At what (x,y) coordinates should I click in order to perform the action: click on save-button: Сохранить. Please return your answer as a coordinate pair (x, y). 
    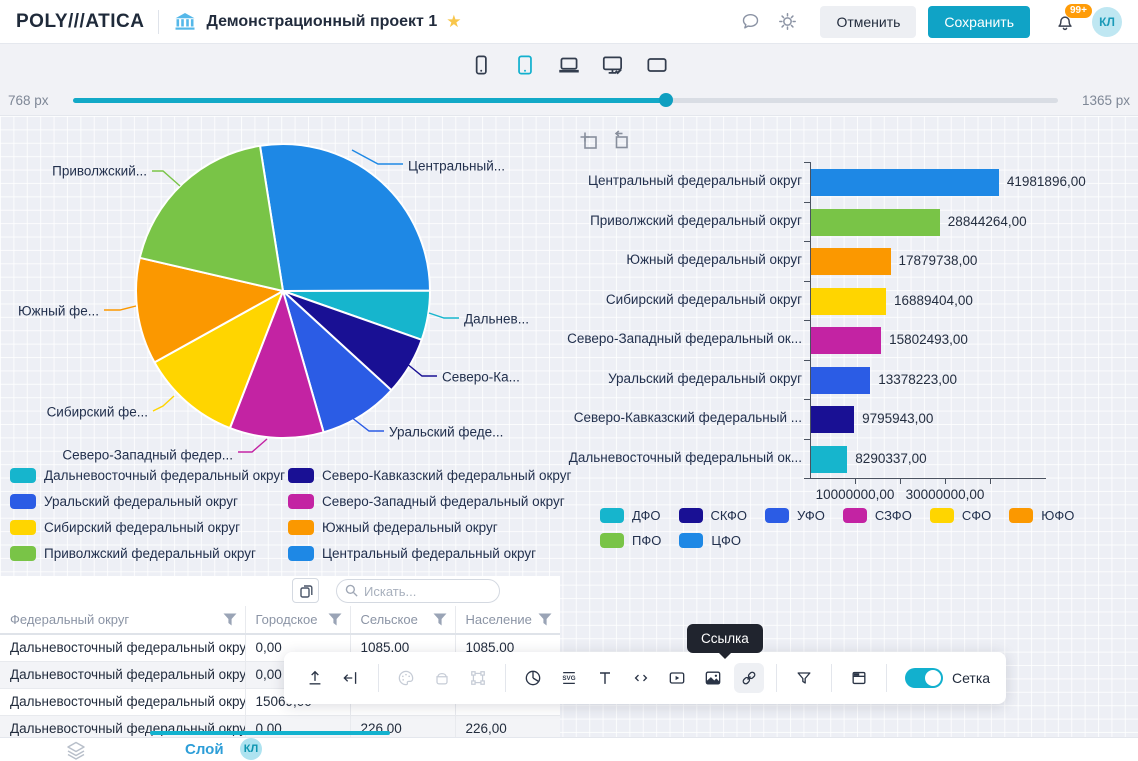
    Looking at the image, I should click on (979, 21).